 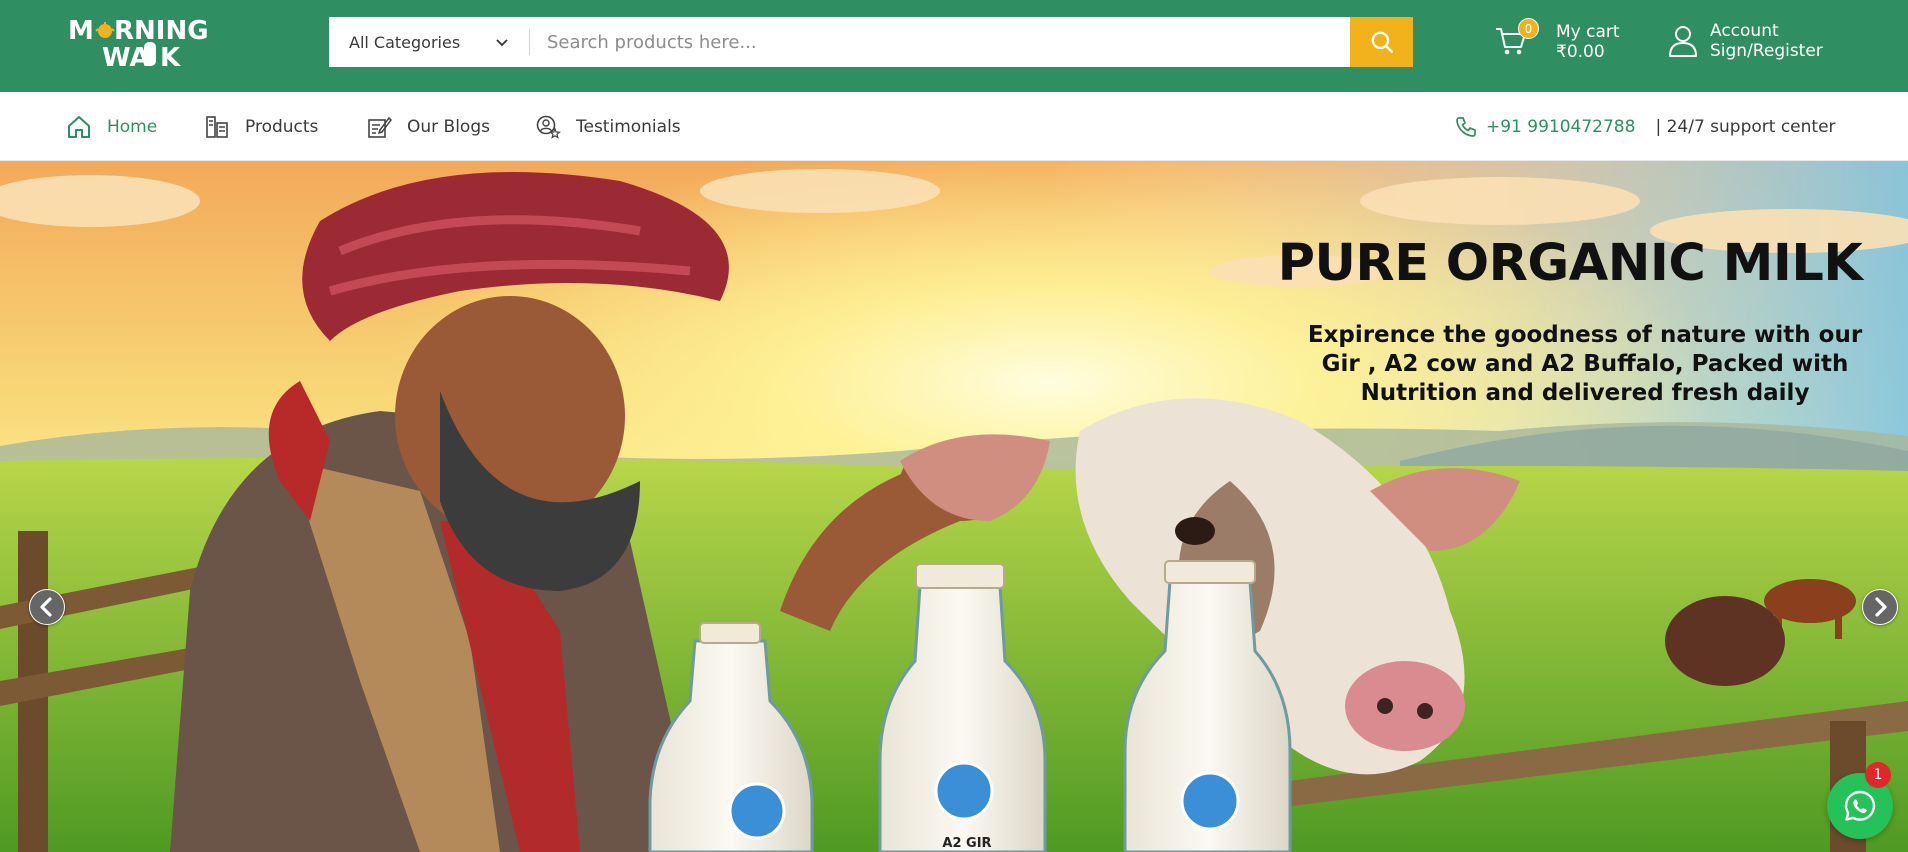 I want to click on sign-register-link: Sign/Register, so click(x=1766, y=51).